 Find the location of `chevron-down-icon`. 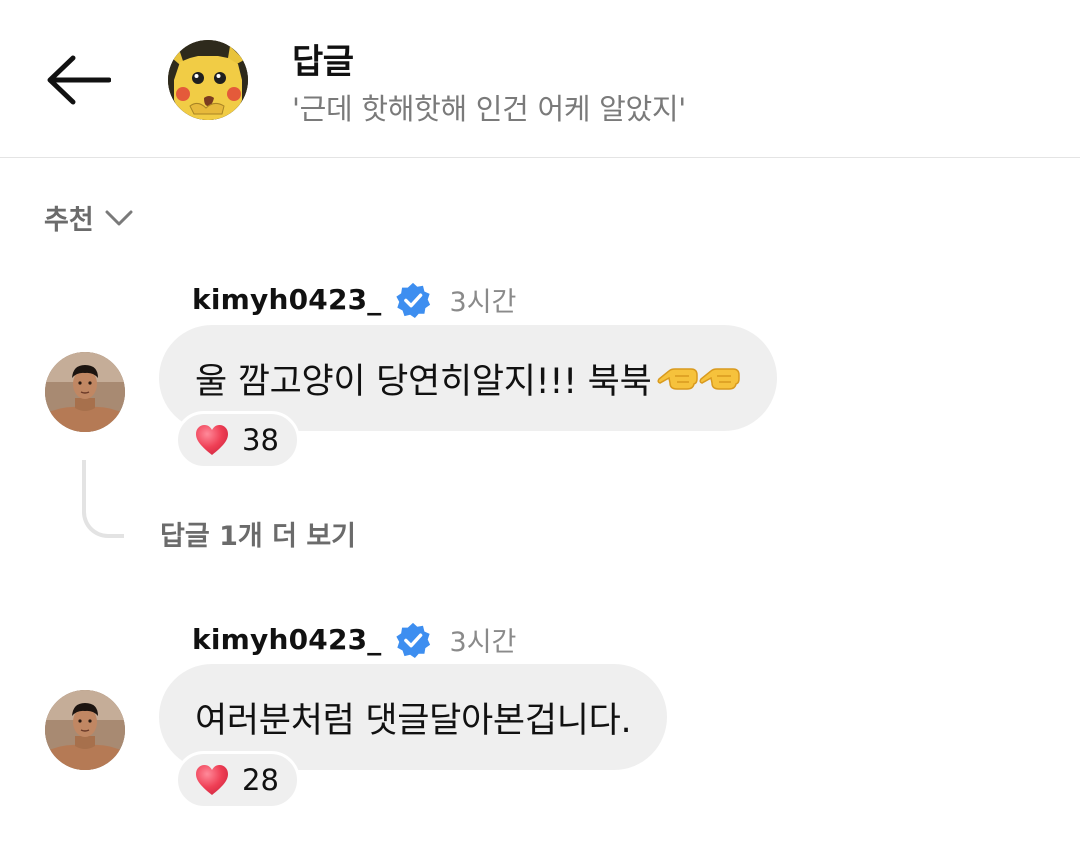

chevron-down-icon is located at coordinates (119, 217).